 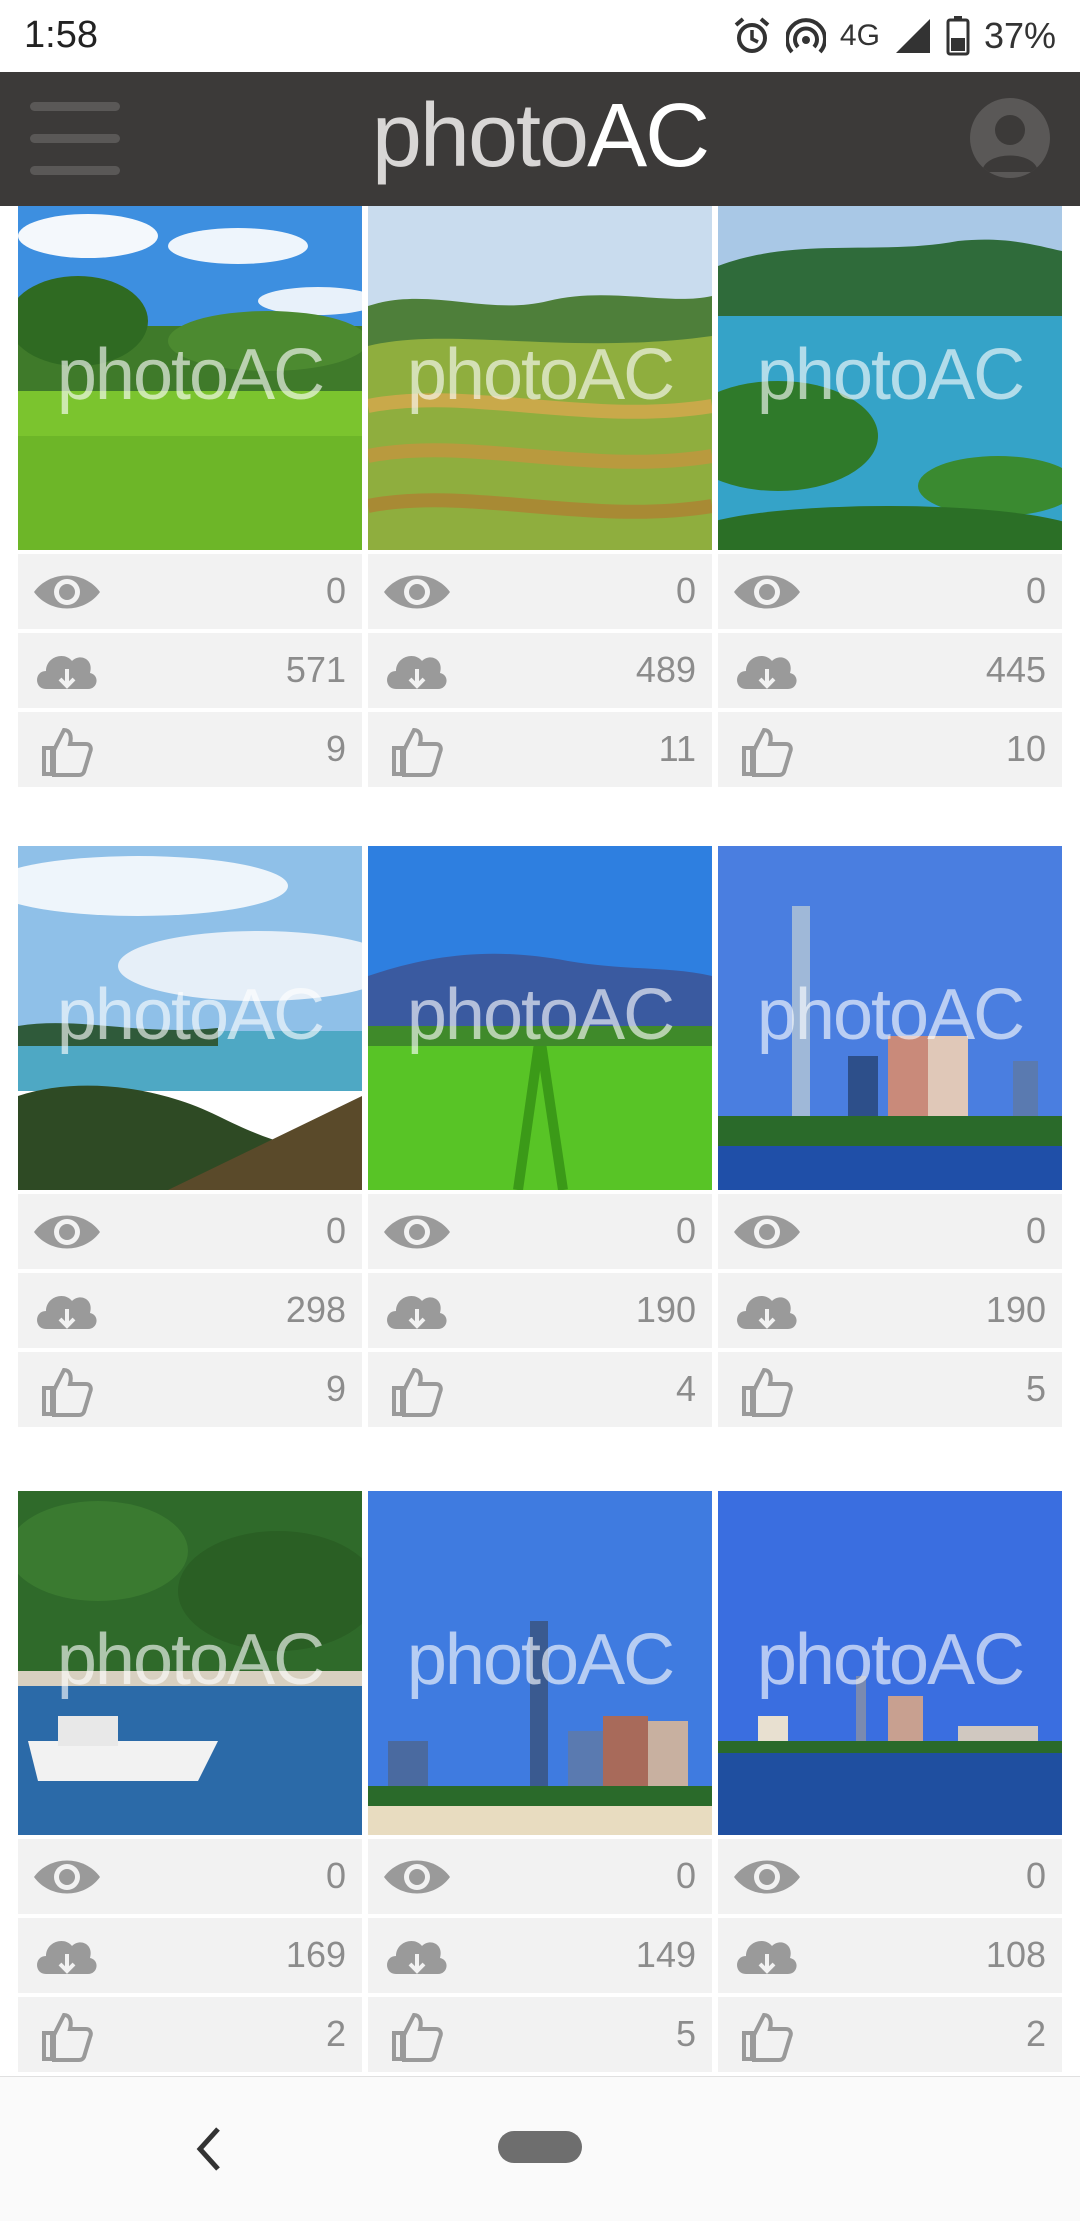 What do you see at coordinates (315, 669) in the screenshot?
I see `downloads-count: 571` at bounding box center [315, 669].